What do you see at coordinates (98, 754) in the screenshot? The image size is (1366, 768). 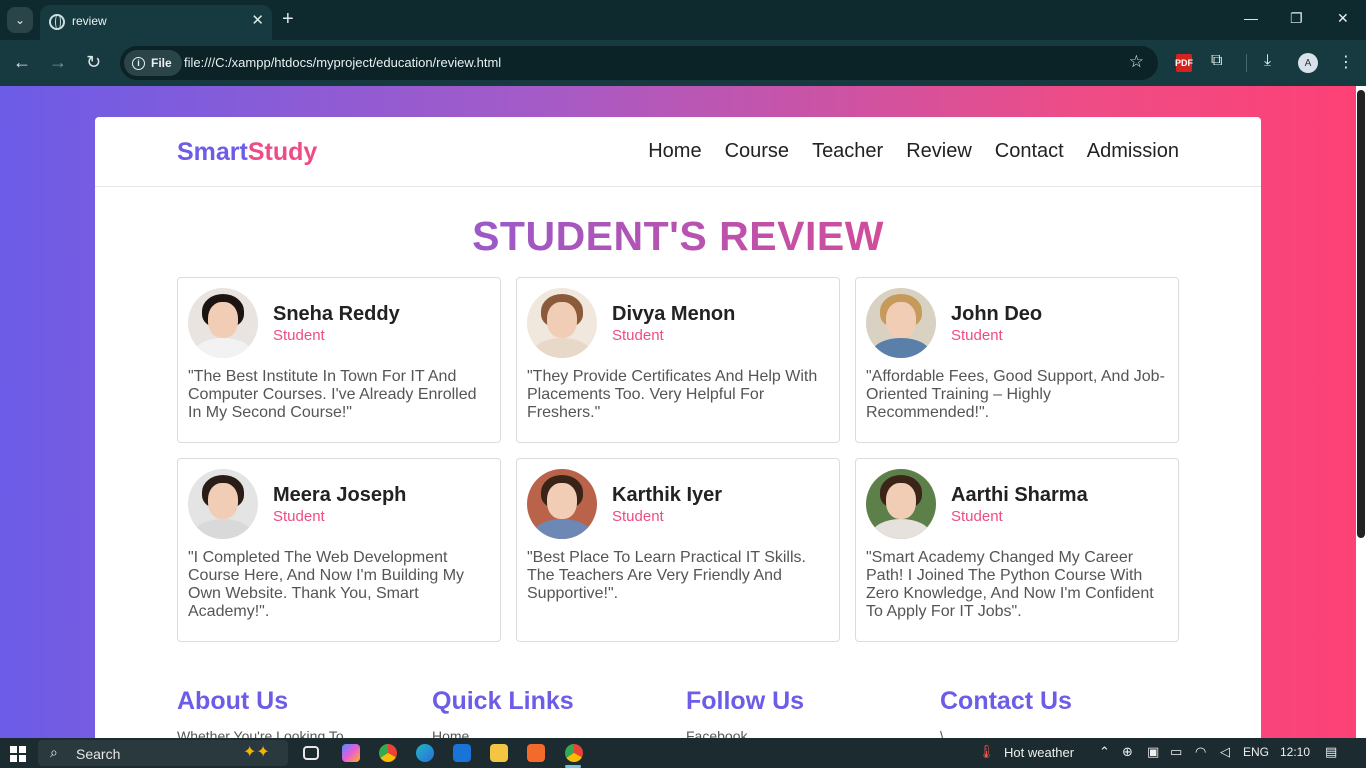 I see `taskbar-search-label: Search` at bounding box center [98, 754].